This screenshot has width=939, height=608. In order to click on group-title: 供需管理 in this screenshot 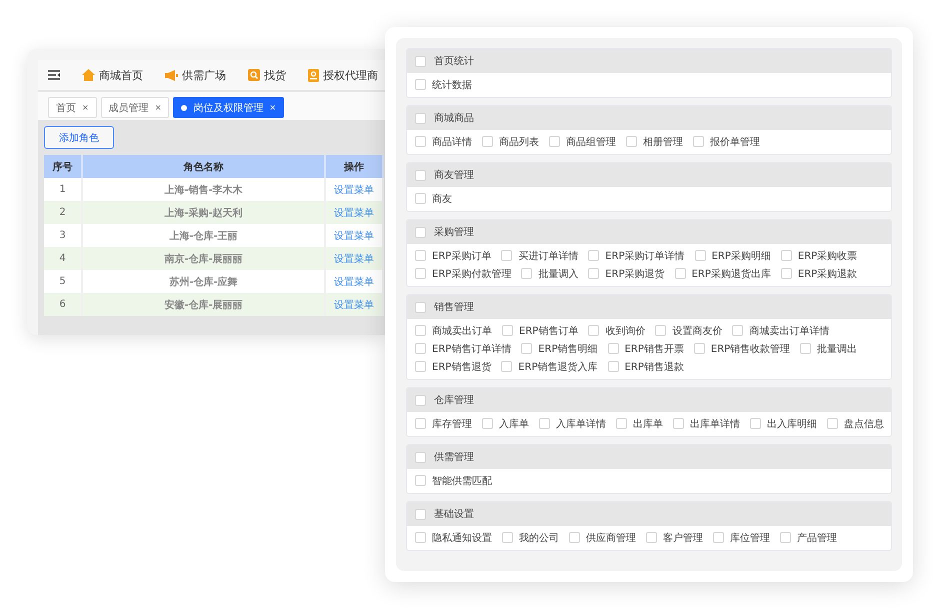, I will do `click(454, 457)`.